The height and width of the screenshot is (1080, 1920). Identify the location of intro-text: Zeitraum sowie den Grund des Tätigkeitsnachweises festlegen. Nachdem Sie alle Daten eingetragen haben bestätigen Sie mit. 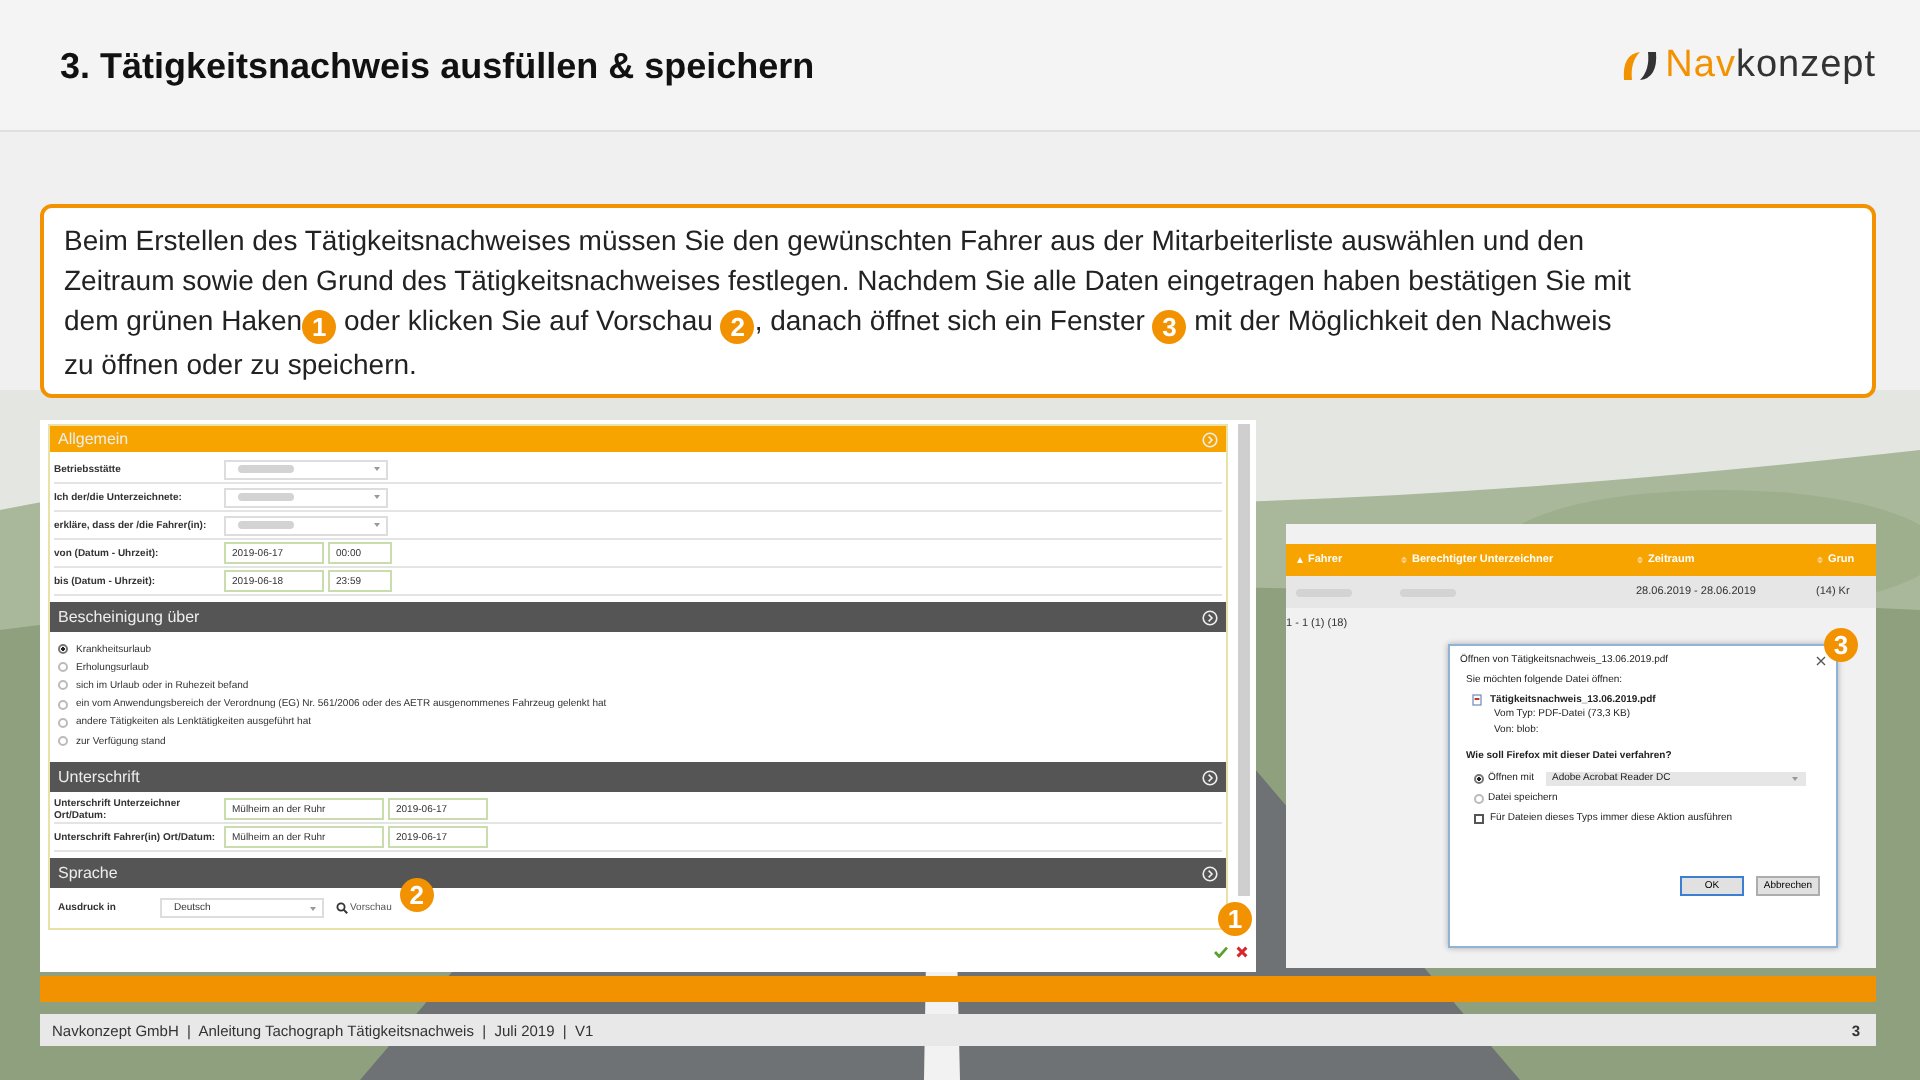
(847, 280).